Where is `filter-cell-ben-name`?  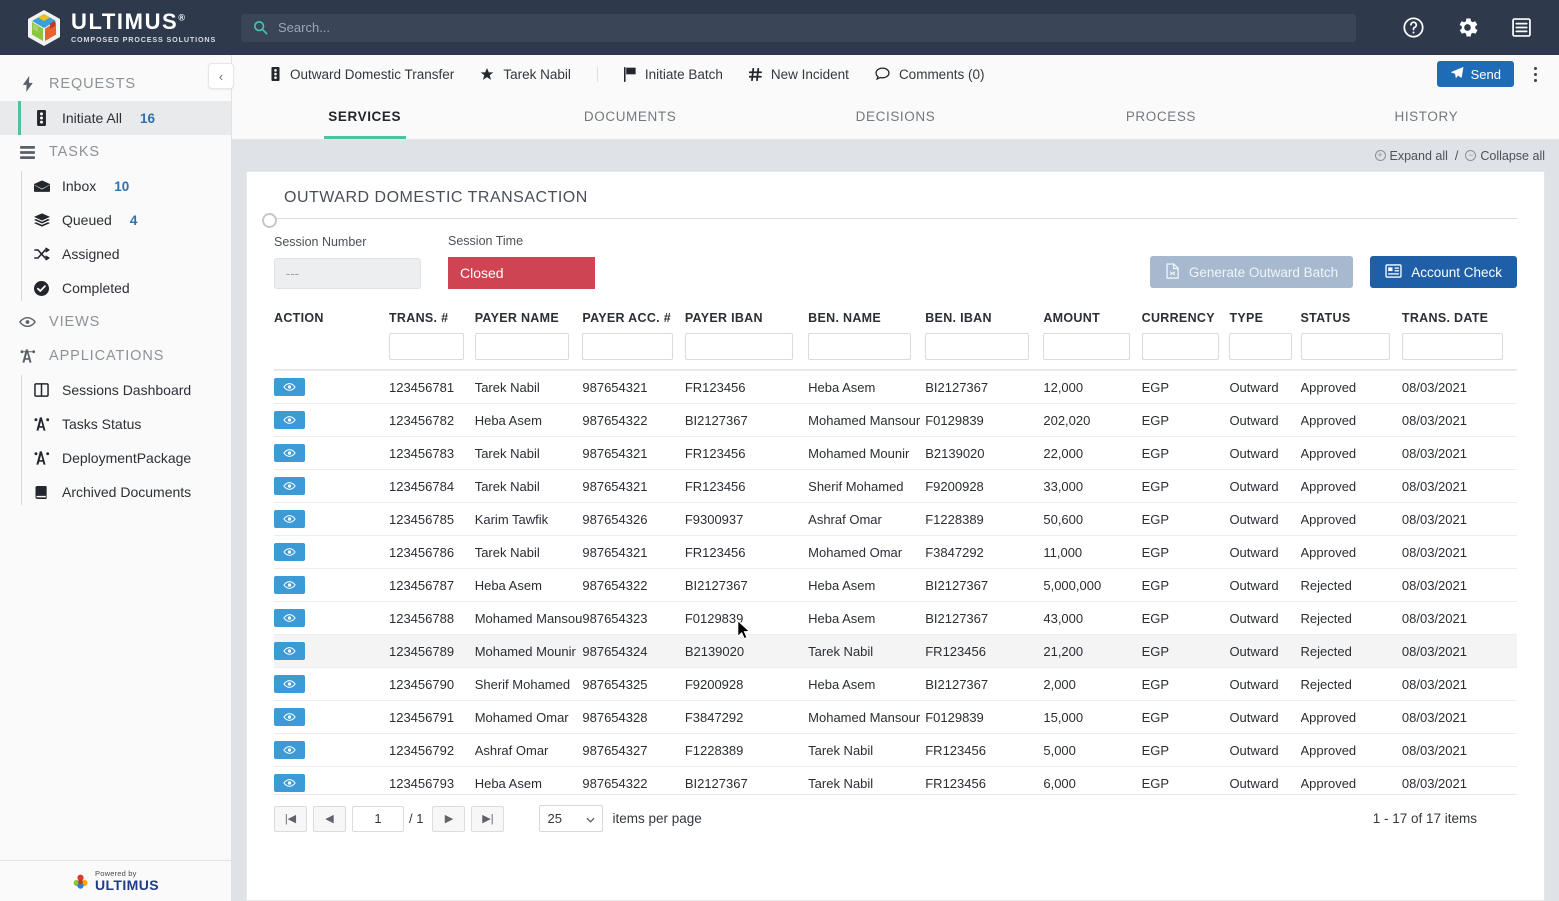 filter-cell-ben-name is located at coordinates (866, 351).